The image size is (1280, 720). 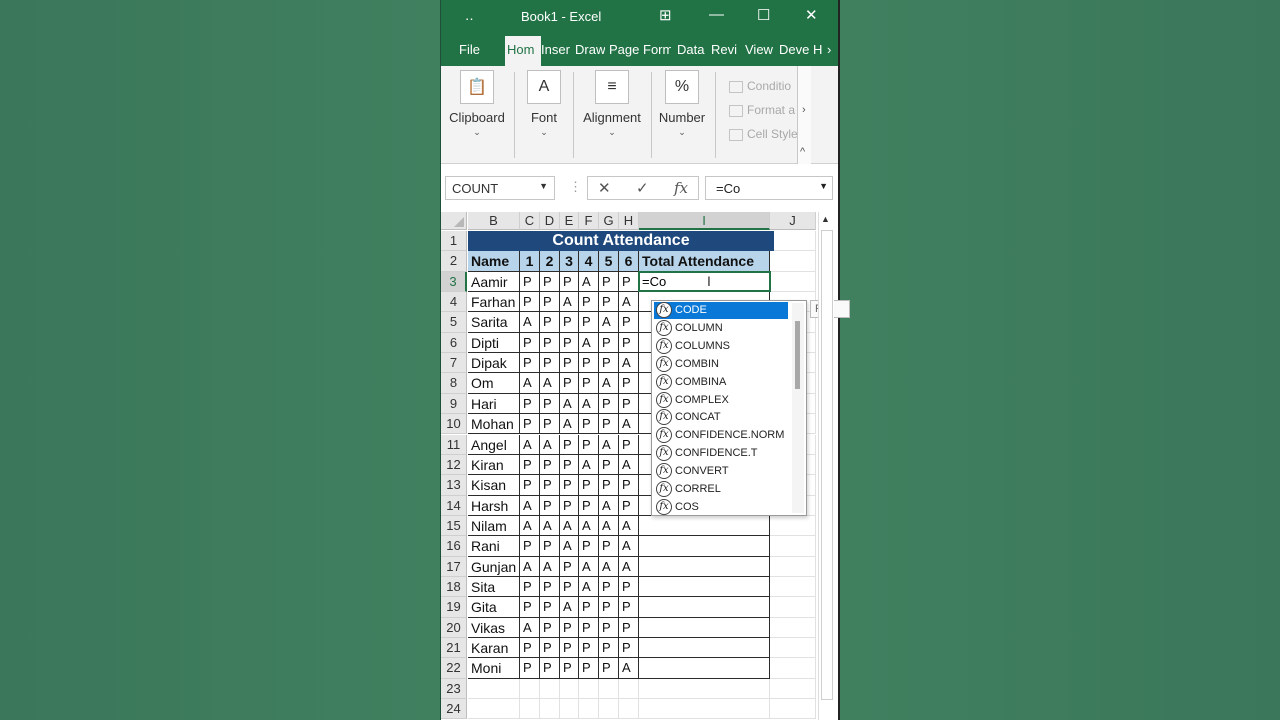 What do you see at coordinates (494, 546) in the screenshot?
I see `name-cell: Rani` at bounding box center [494, 546].